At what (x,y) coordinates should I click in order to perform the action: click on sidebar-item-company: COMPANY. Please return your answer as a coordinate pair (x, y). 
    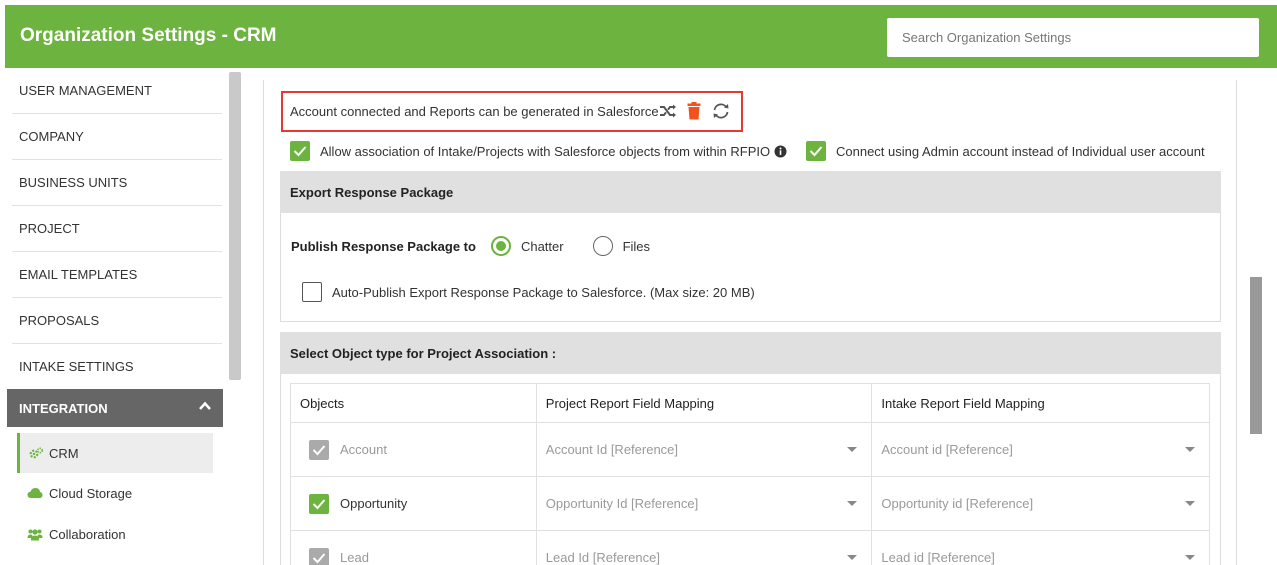
    Looking at the image, I should click on (117, 137).